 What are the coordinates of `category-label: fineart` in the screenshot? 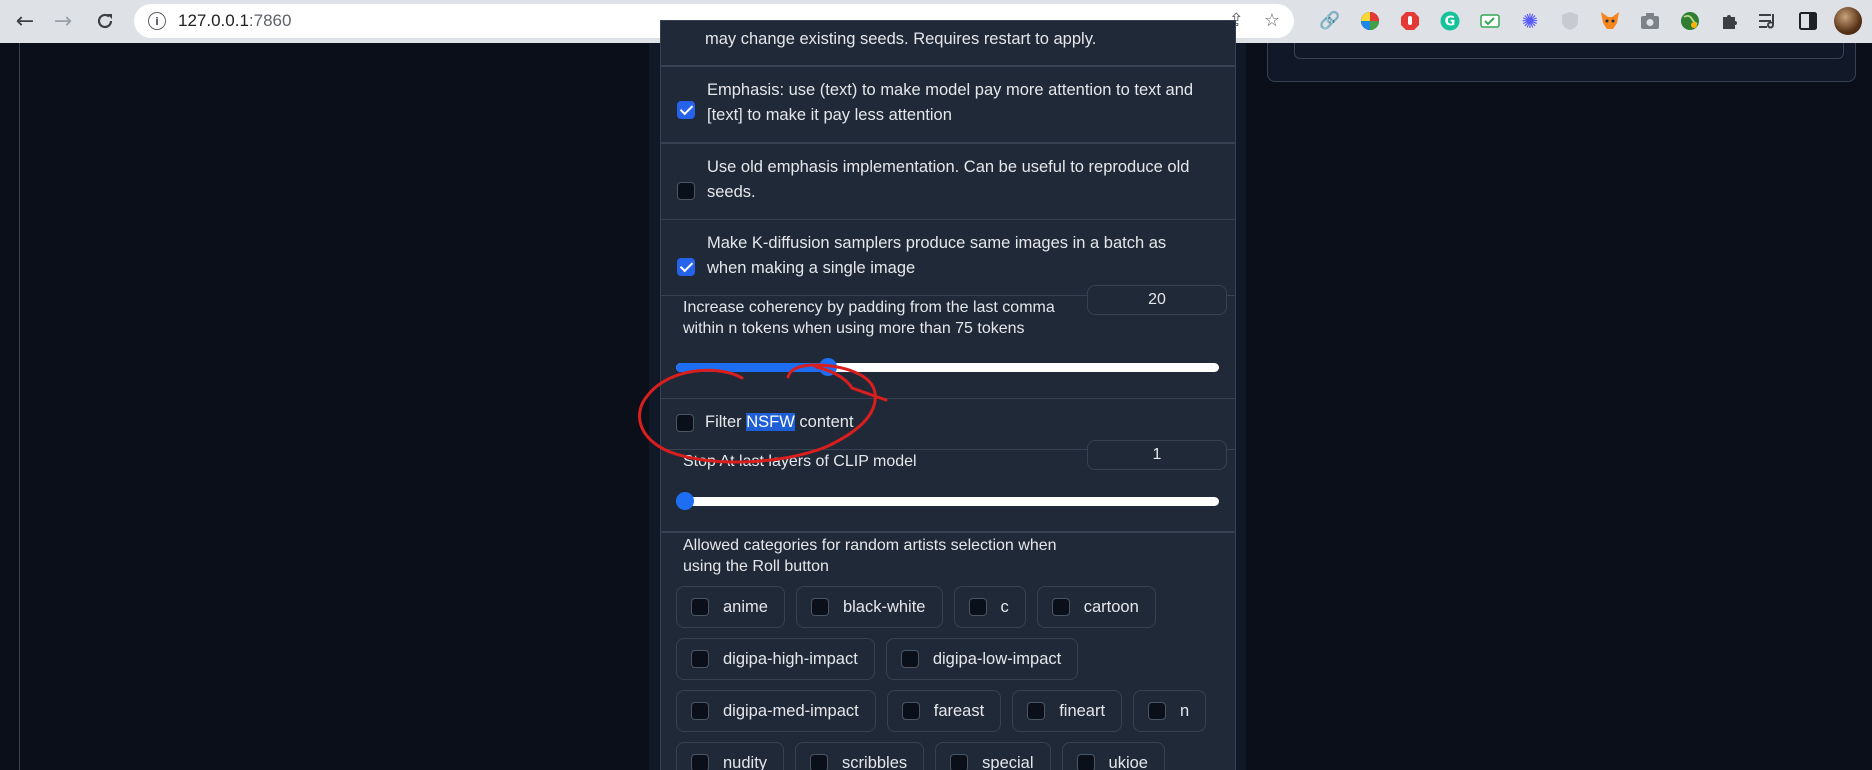 It's located at (1082, 710).